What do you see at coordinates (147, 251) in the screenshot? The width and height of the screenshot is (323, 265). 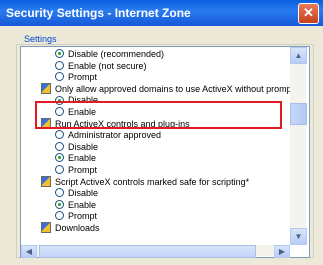 I see `horizontal-scroll-thumb` at bounding box center [147, 251].